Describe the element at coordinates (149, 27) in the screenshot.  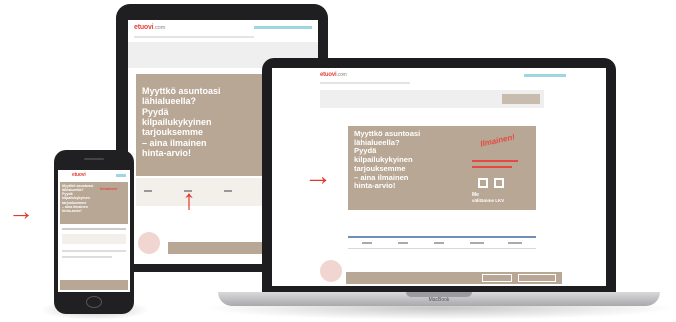
I see `tablet-logo: etuovi.com` at that location.